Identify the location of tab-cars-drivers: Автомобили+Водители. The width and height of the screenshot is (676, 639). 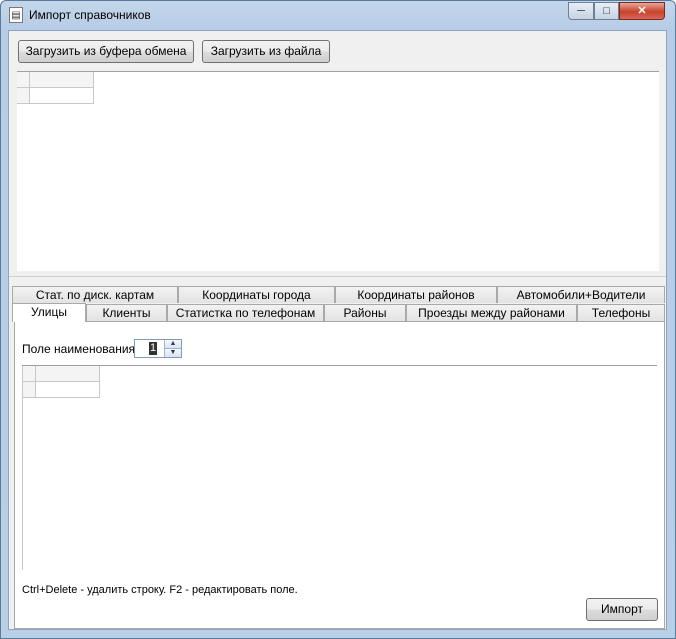
(581, 294).